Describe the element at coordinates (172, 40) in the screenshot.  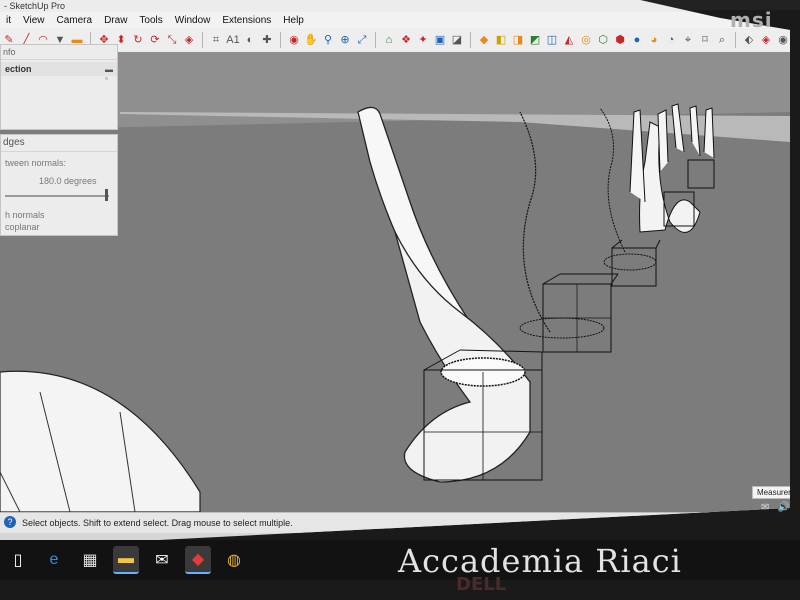
I see `scale-icon: ⤡` at that location.